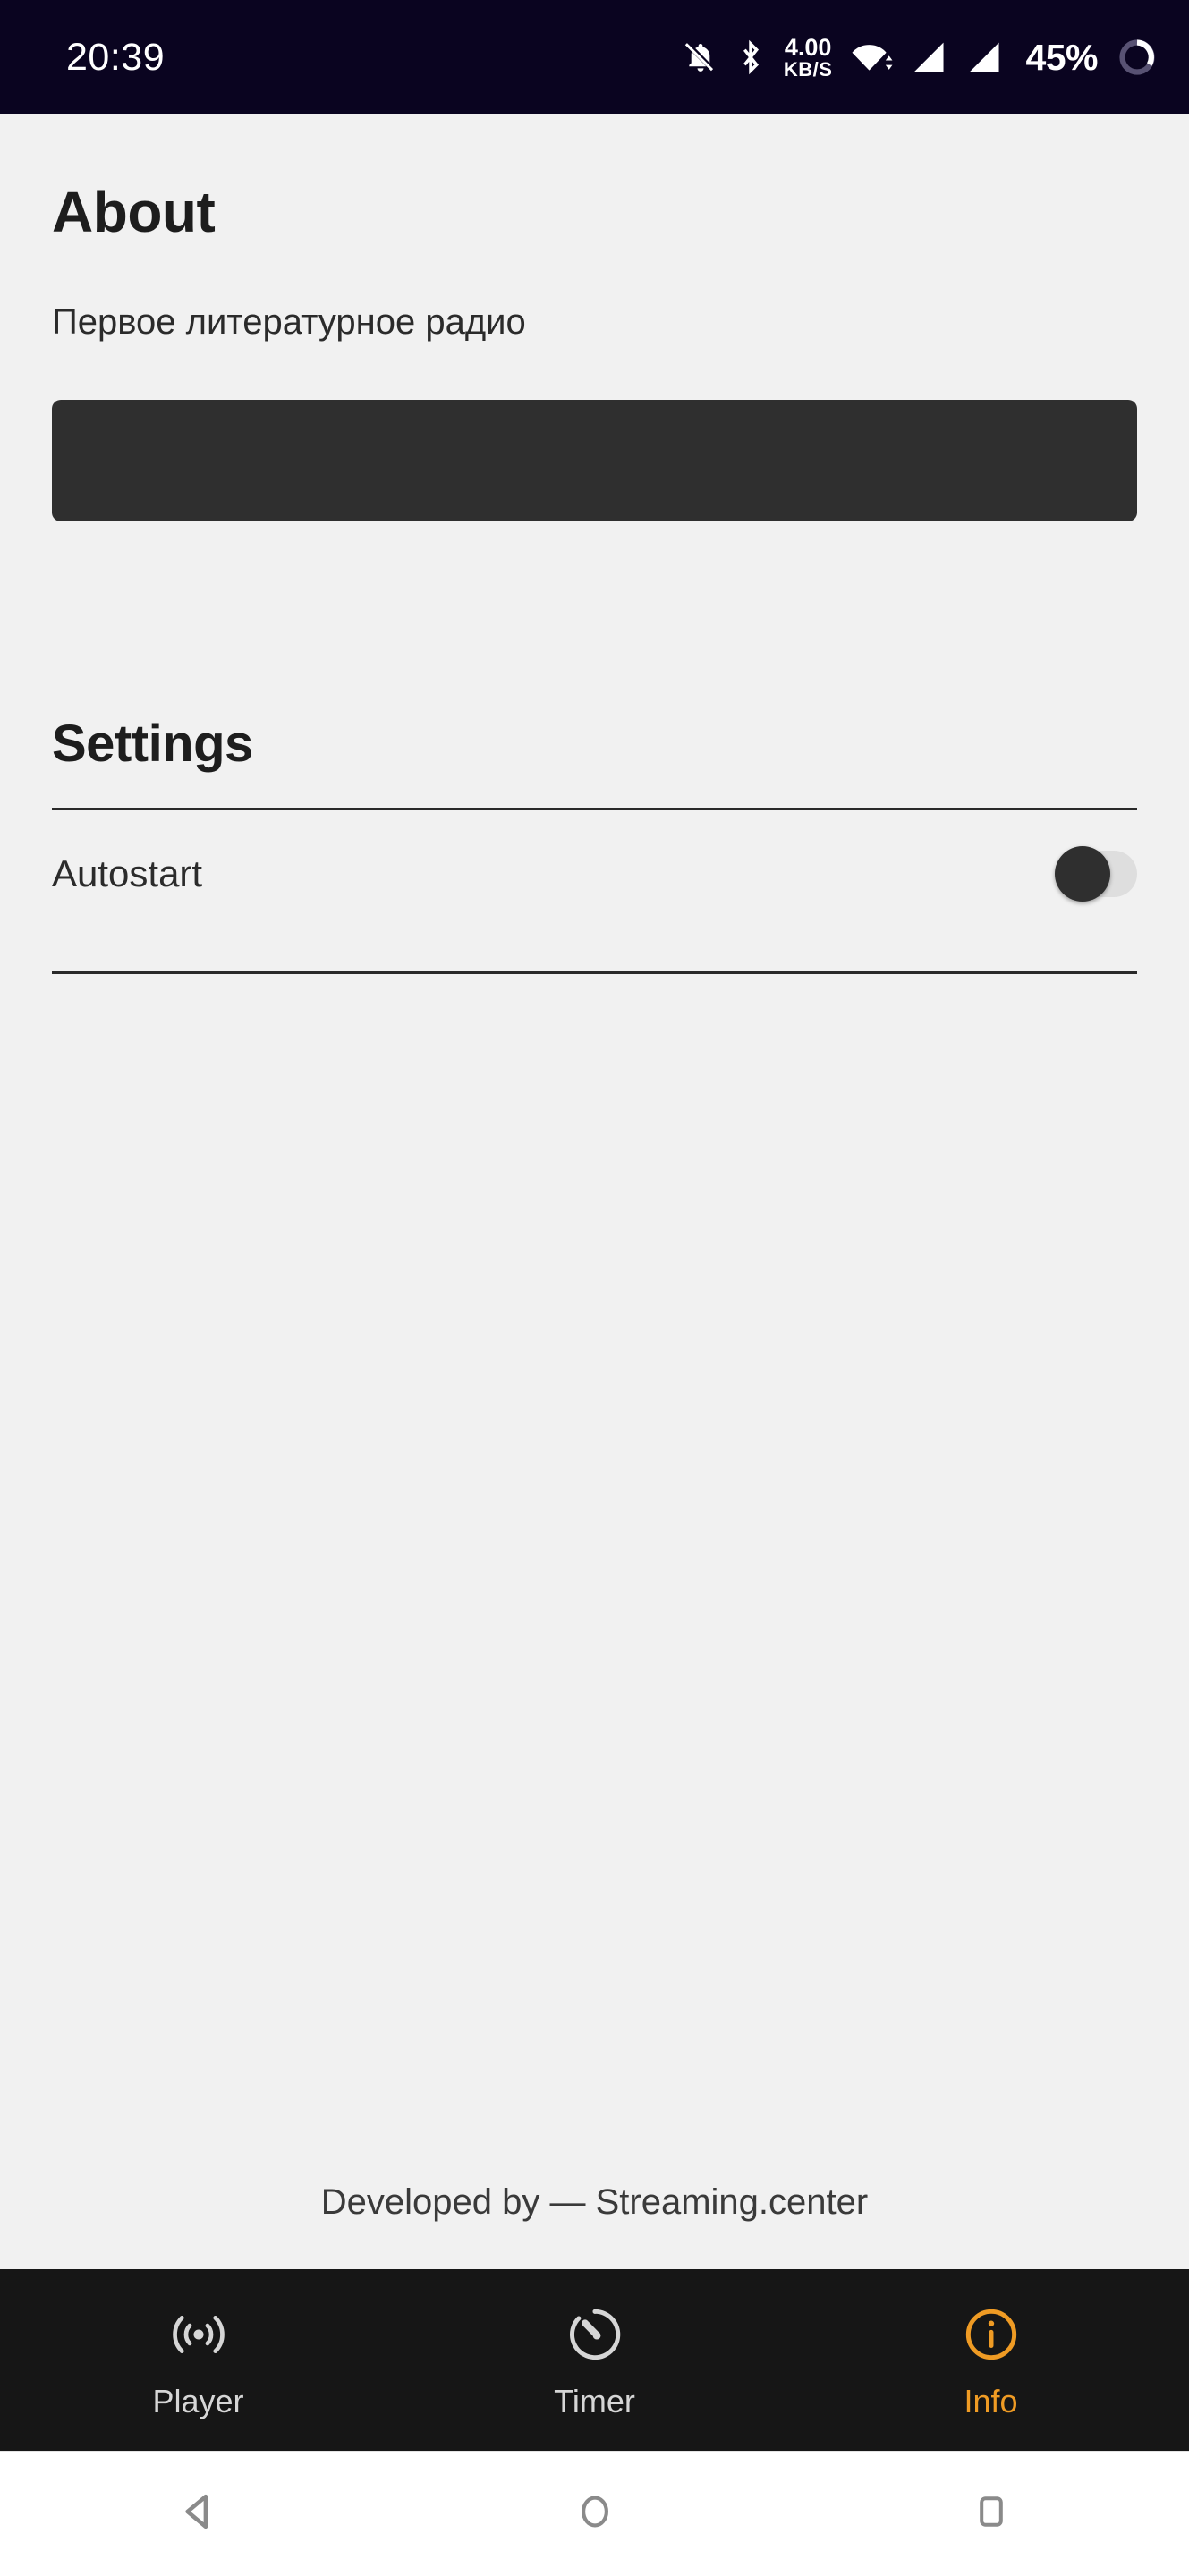  Describe the element at coordinates (289, 322) in the screenshot. I see `about-description: Первое литературное радио` at that location.